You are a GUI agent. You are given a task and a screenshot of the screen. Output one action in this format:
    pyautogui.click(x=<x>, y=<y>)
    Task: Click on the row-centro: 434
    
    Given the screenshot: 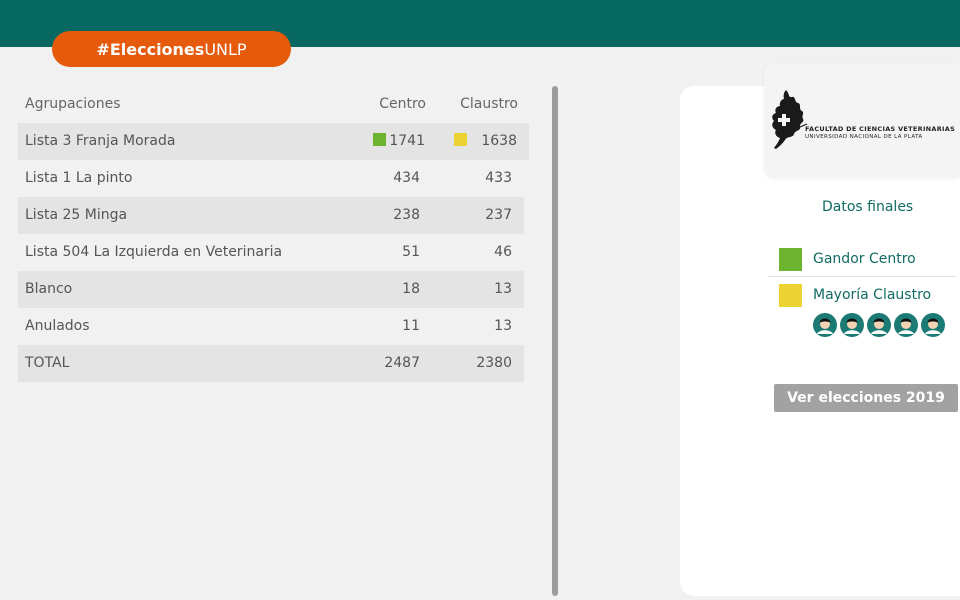 What is the action you would take?
    pyautogui.click(x=406, y=178)
    